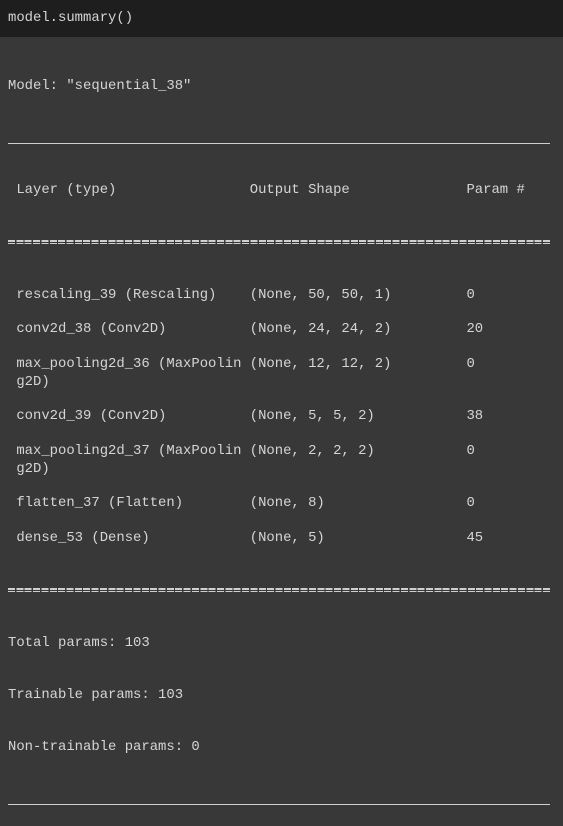 This screenshot has width=563, height=826. I want to click on table-row: dense_53 (Dense) (None, 5) 45, so click(285, 538).